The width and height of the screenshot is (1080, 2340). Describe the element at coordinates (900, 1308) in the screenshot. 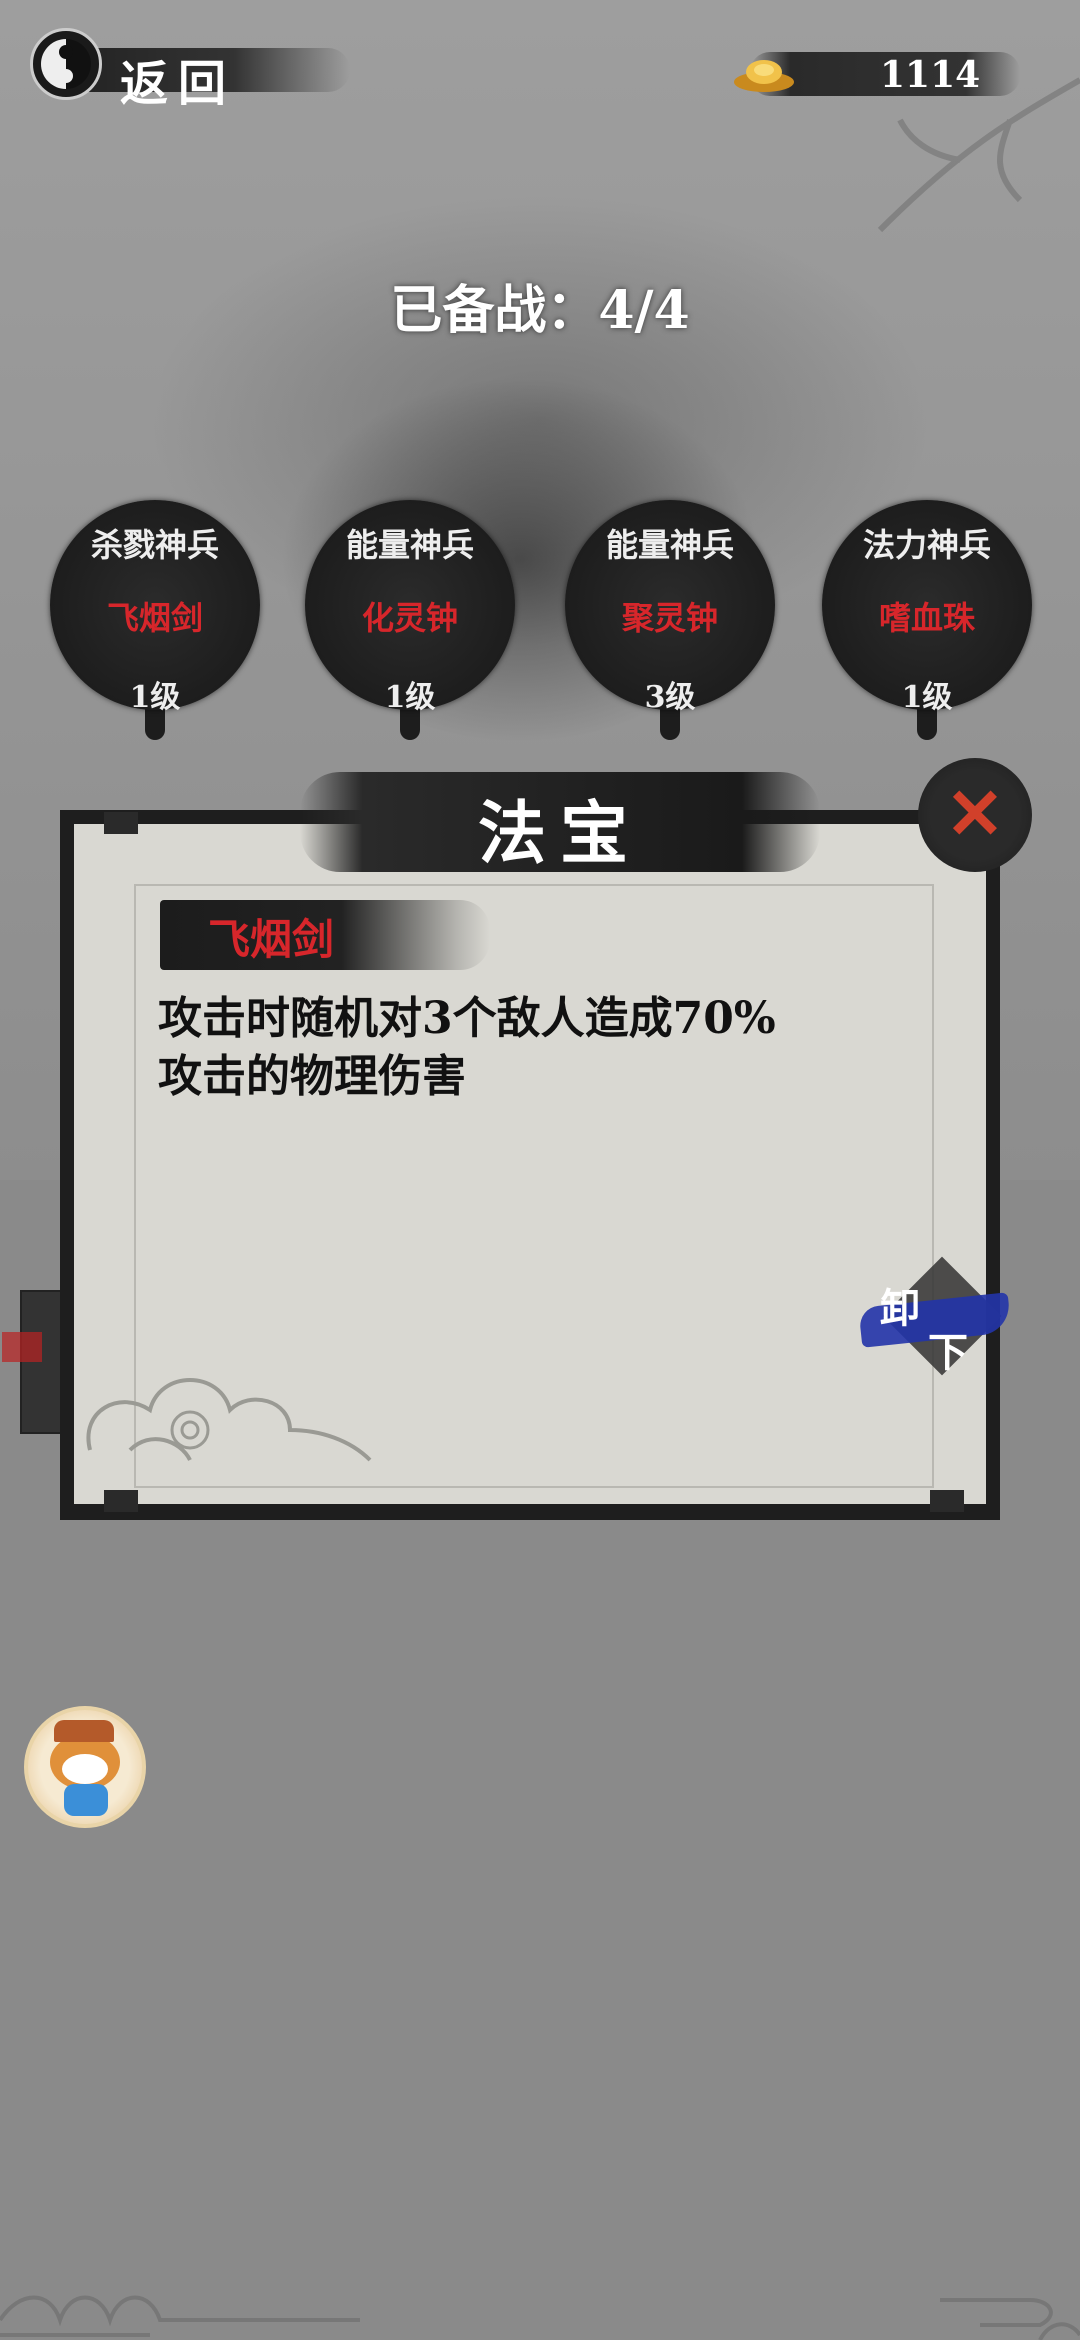

I see `unequip-label-1: 卸` at that location.